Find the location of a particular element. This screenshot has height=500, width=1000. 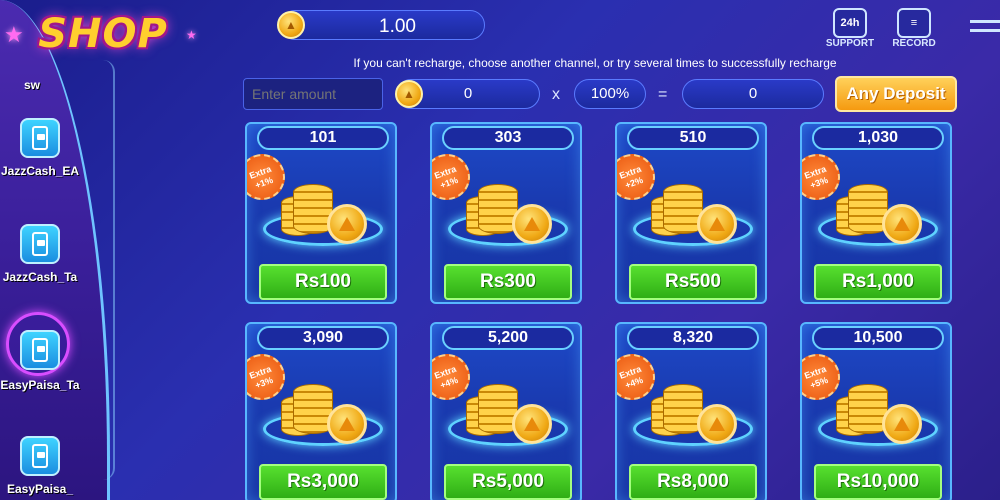

bonus-percent: 100% is located at coordinates (610, 94).